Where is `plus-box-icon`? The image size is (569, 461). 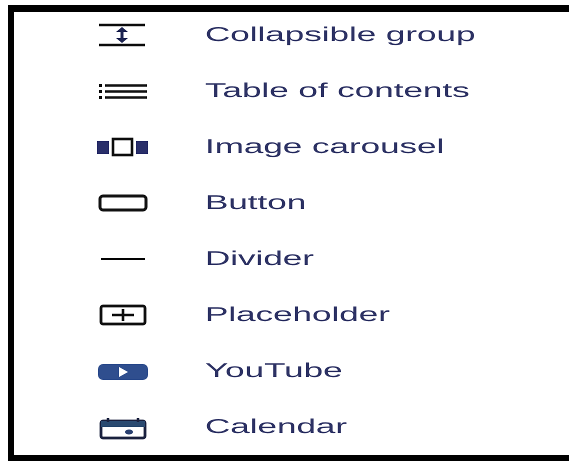 plus-box-icon is located at coordinates (123, 315).